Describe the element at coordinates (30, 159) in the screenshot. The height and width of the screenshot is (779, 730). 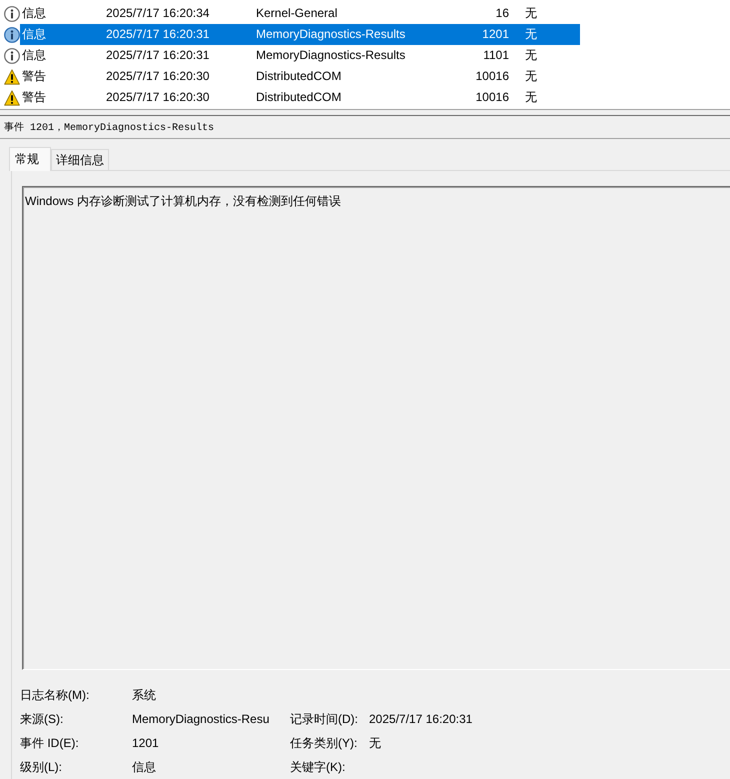
I see `tab: 常规` at that location.